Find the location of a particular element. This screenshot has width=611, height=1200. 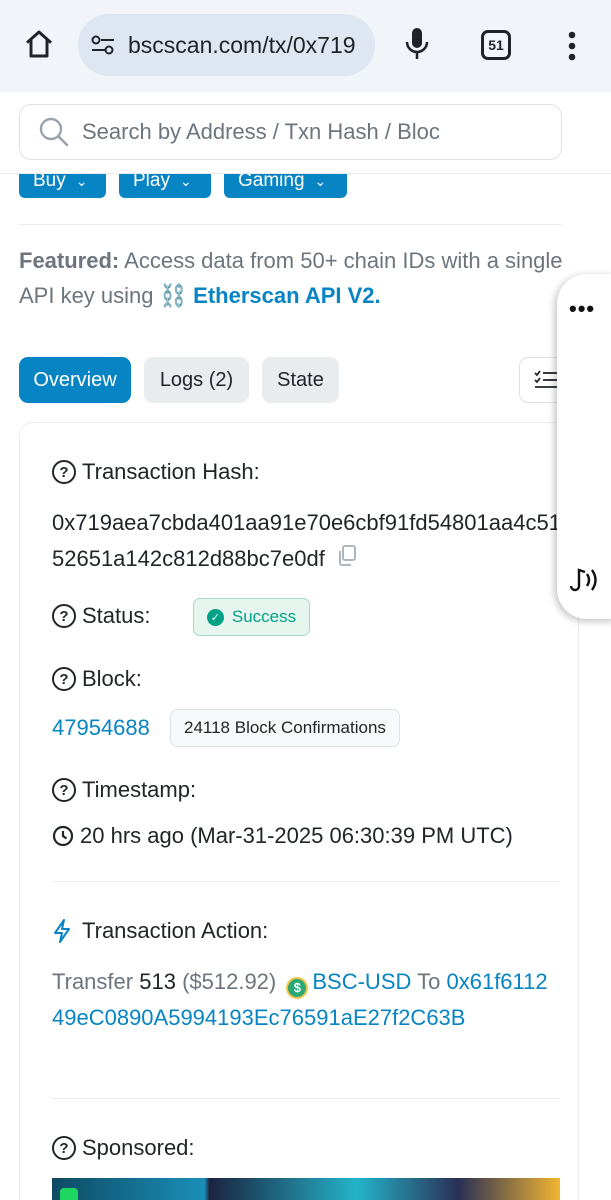

status-label-row: ? Status: is located at coordinates (101, 616).